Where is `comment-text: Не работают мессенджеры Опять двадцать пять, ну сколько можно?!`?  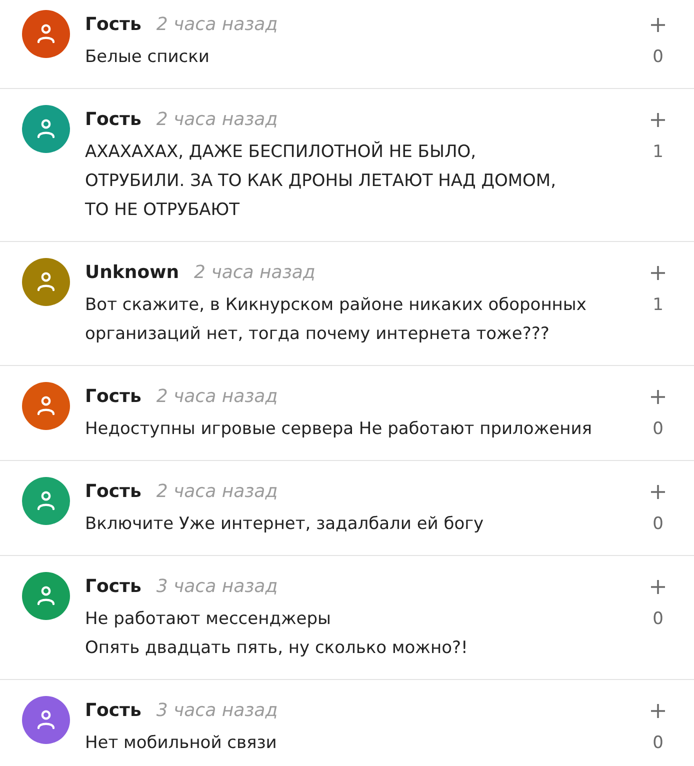
comment-text: Не работают мессенджеры Опять двадцать пять, ну сколько можно?! is located at coordinates (277, 634).